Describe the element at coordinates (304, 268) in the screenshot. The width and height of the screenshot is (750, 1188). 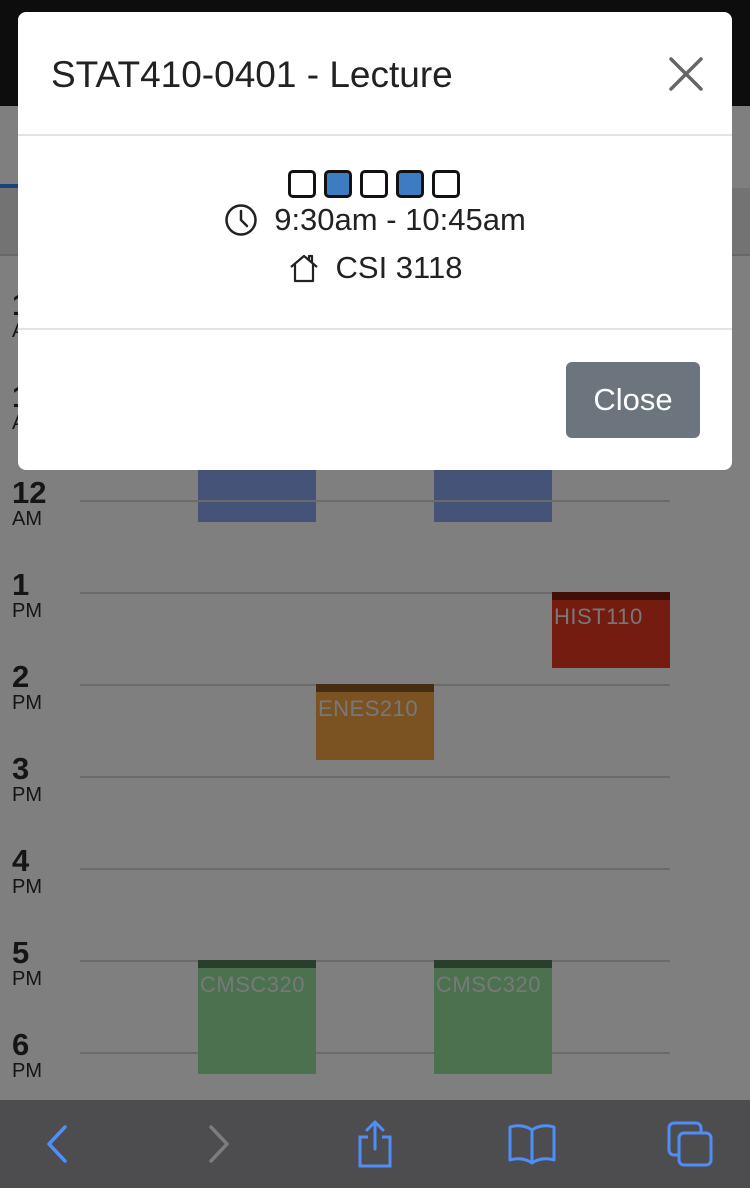
I see `house-icon` at that location.